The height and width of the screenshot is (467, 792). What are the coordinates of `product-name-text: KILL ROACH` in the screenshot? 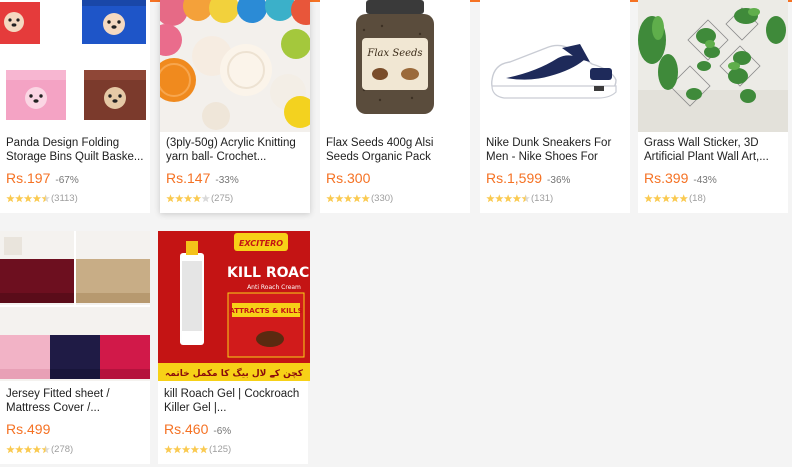 It's located at (268, 273).